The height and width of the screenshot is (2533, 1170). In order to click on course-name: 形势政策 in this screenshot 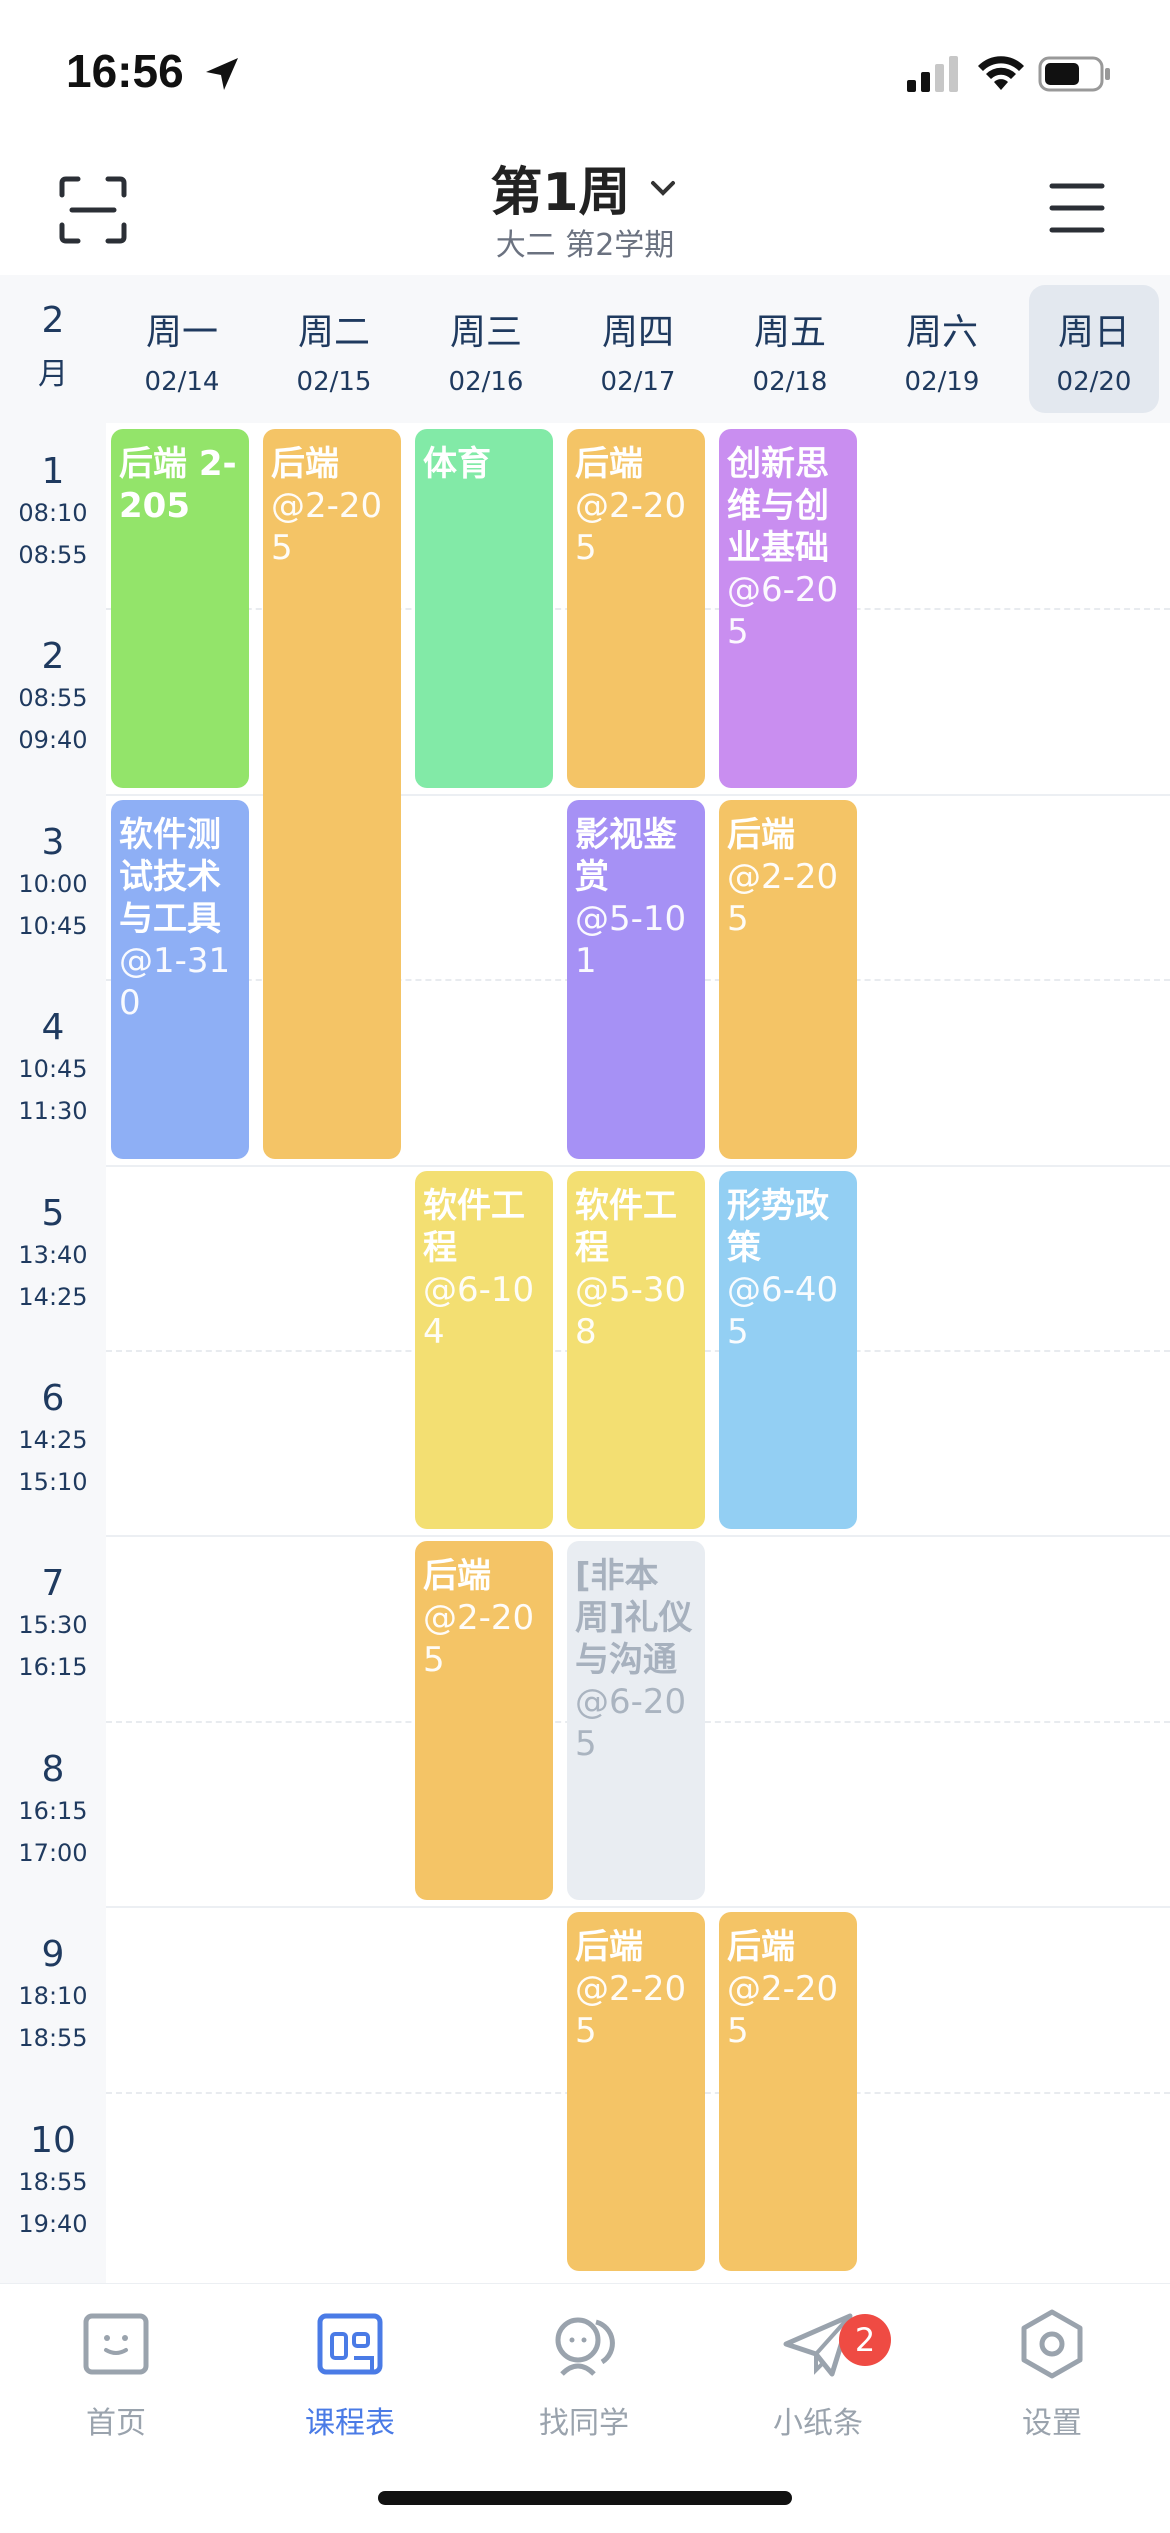, I will do `click(778, 1226)`.